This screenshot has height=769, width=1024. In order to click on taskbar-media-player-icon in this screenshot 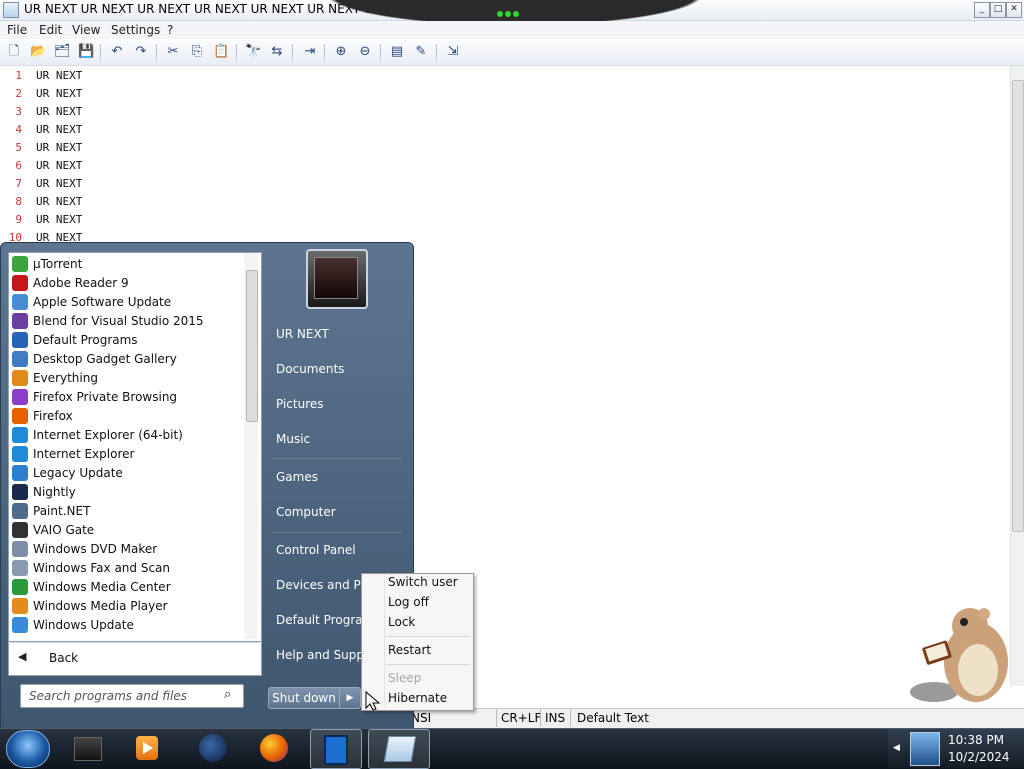, I will do `click(148, 748)`.